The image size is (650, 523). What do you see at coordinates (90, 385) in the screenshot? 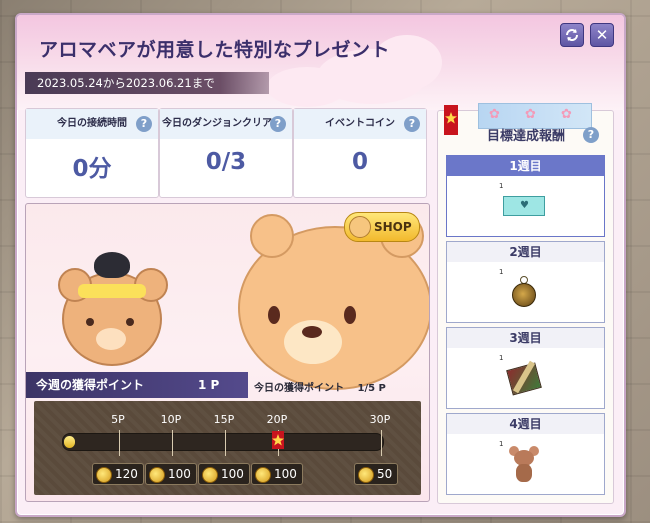
I see `week-points-label: 今週の獲得ポイント` at bounding box center [90, 385].